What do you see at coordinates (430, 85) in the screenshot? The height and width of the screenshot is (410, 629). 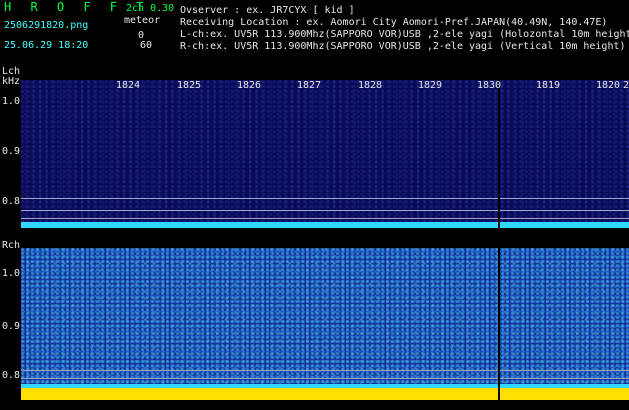 I see `time-tick-label: 1829` at bounding box center [430, 85].